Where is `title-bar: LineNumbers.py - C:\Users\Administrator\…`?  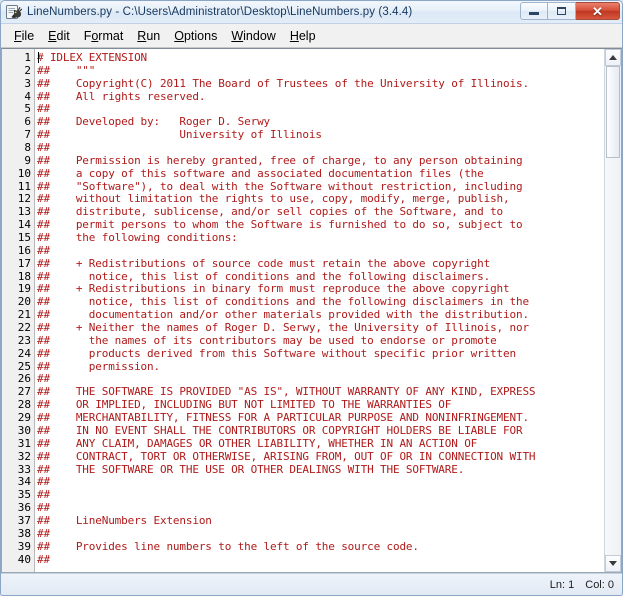 title-bar: LineNumbers.py - C:\Users\Administrator\… is located at coordinates (311, 12).